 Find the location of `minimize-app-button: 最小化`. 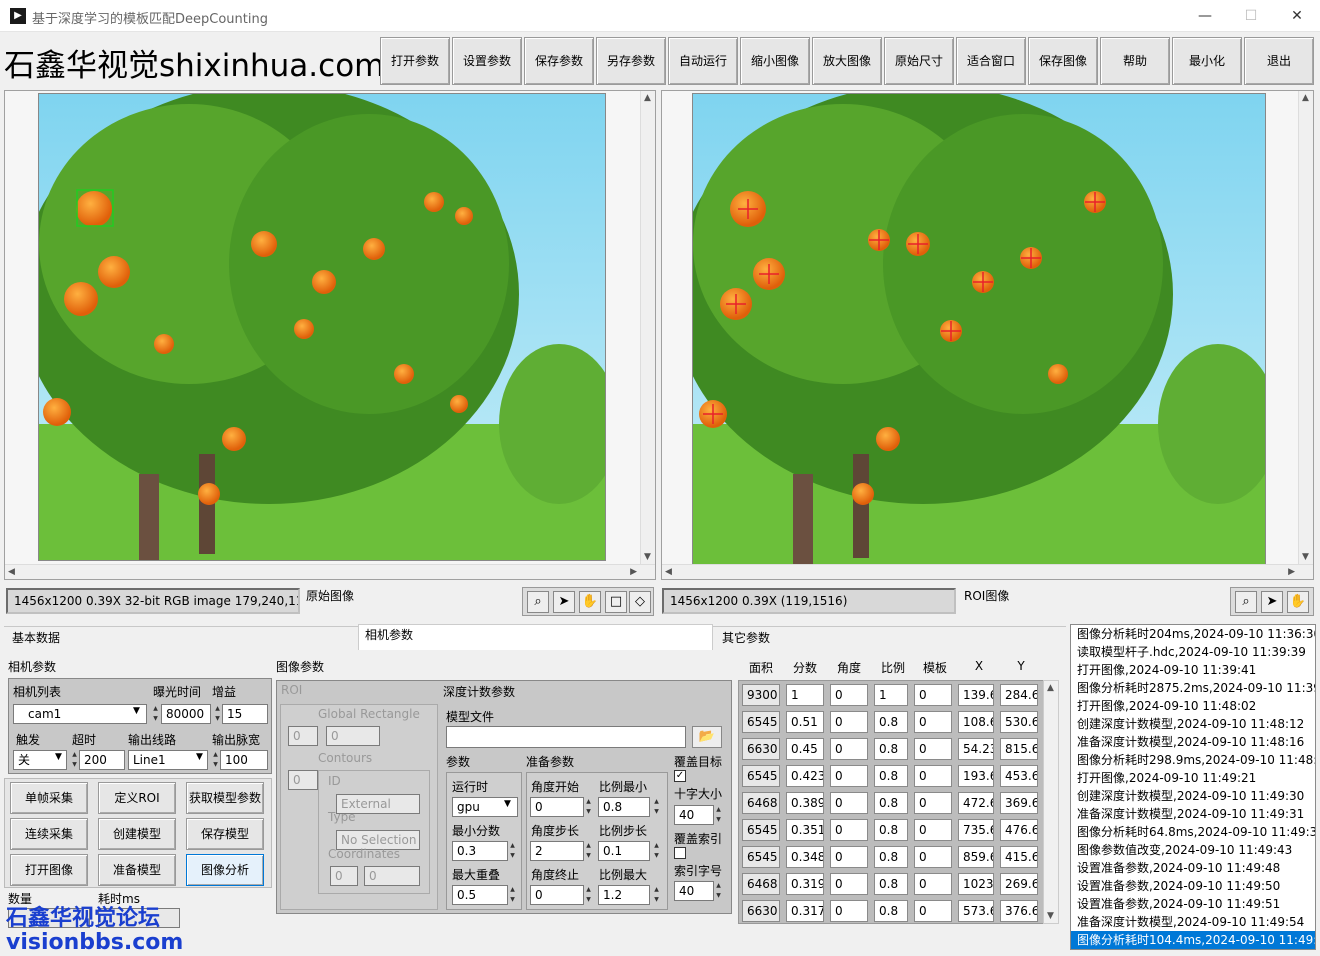

minimize-app-button: 最小化 is located at coordinates (1207, 61).